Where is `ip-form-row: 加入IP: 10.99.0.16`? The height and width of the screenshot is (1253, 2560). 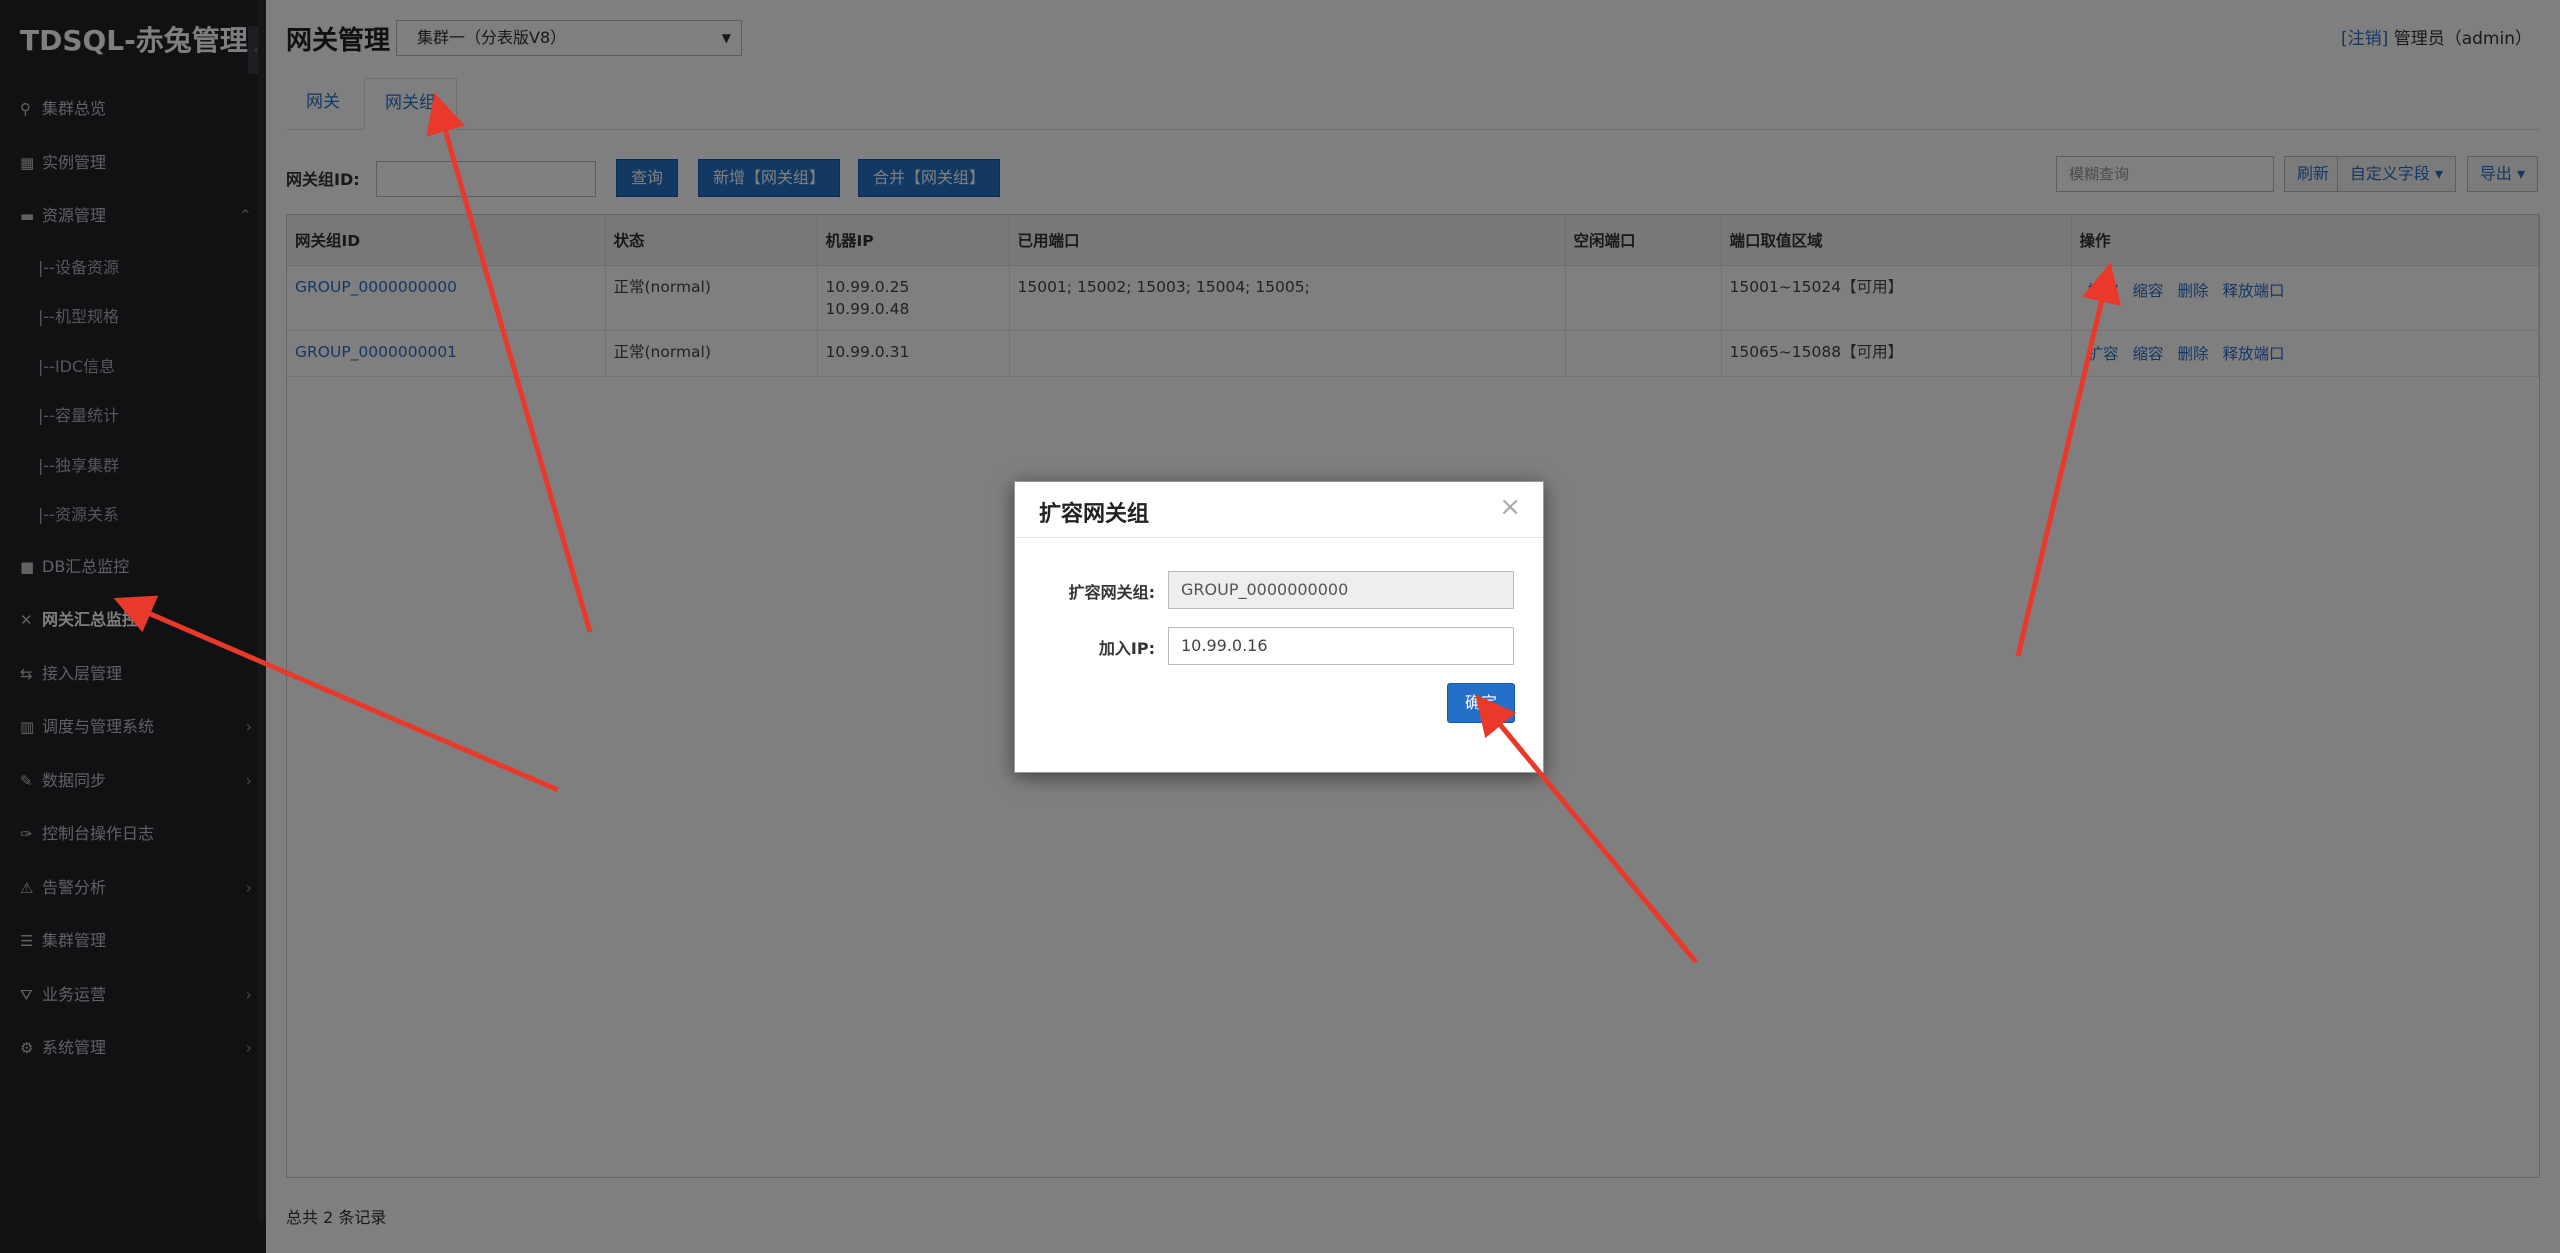
ip-form-row: 加入IP: 10.99.0.16 is located at coordinates (1280, 646).